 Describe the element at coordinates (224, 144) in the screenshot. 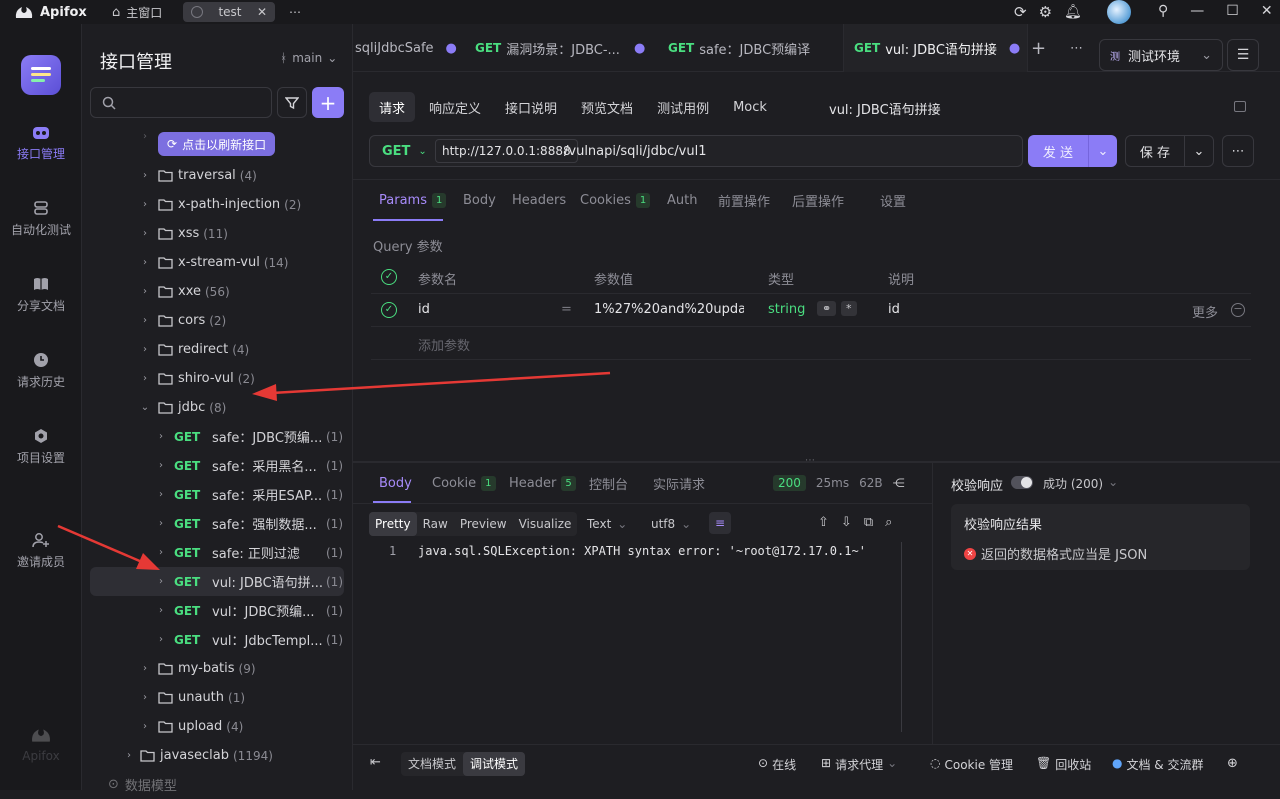

I see `refresh-tooltip-label: 点击以刷新接口` at that location.